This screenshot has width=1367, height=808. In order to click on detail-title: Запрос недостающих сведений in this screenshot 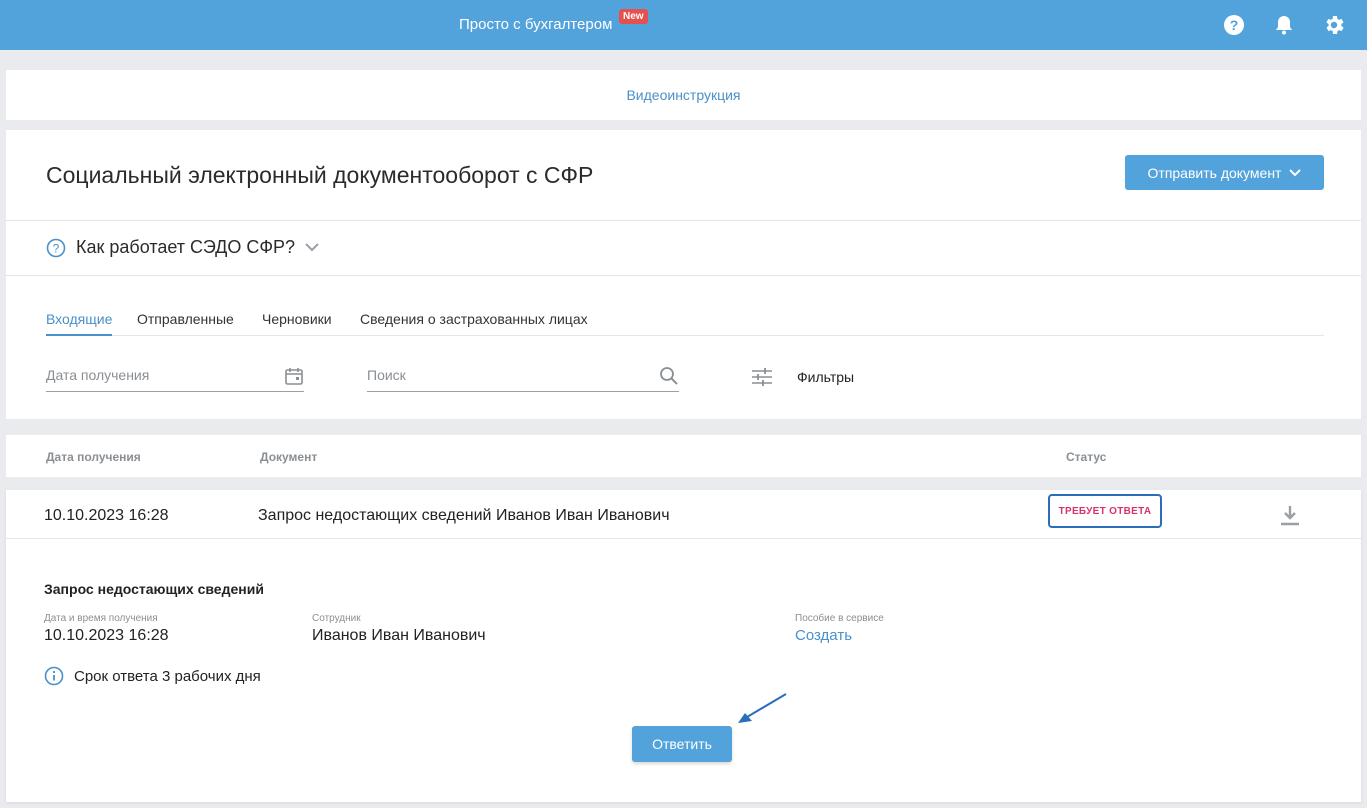, I will do `click(154, 589)`.